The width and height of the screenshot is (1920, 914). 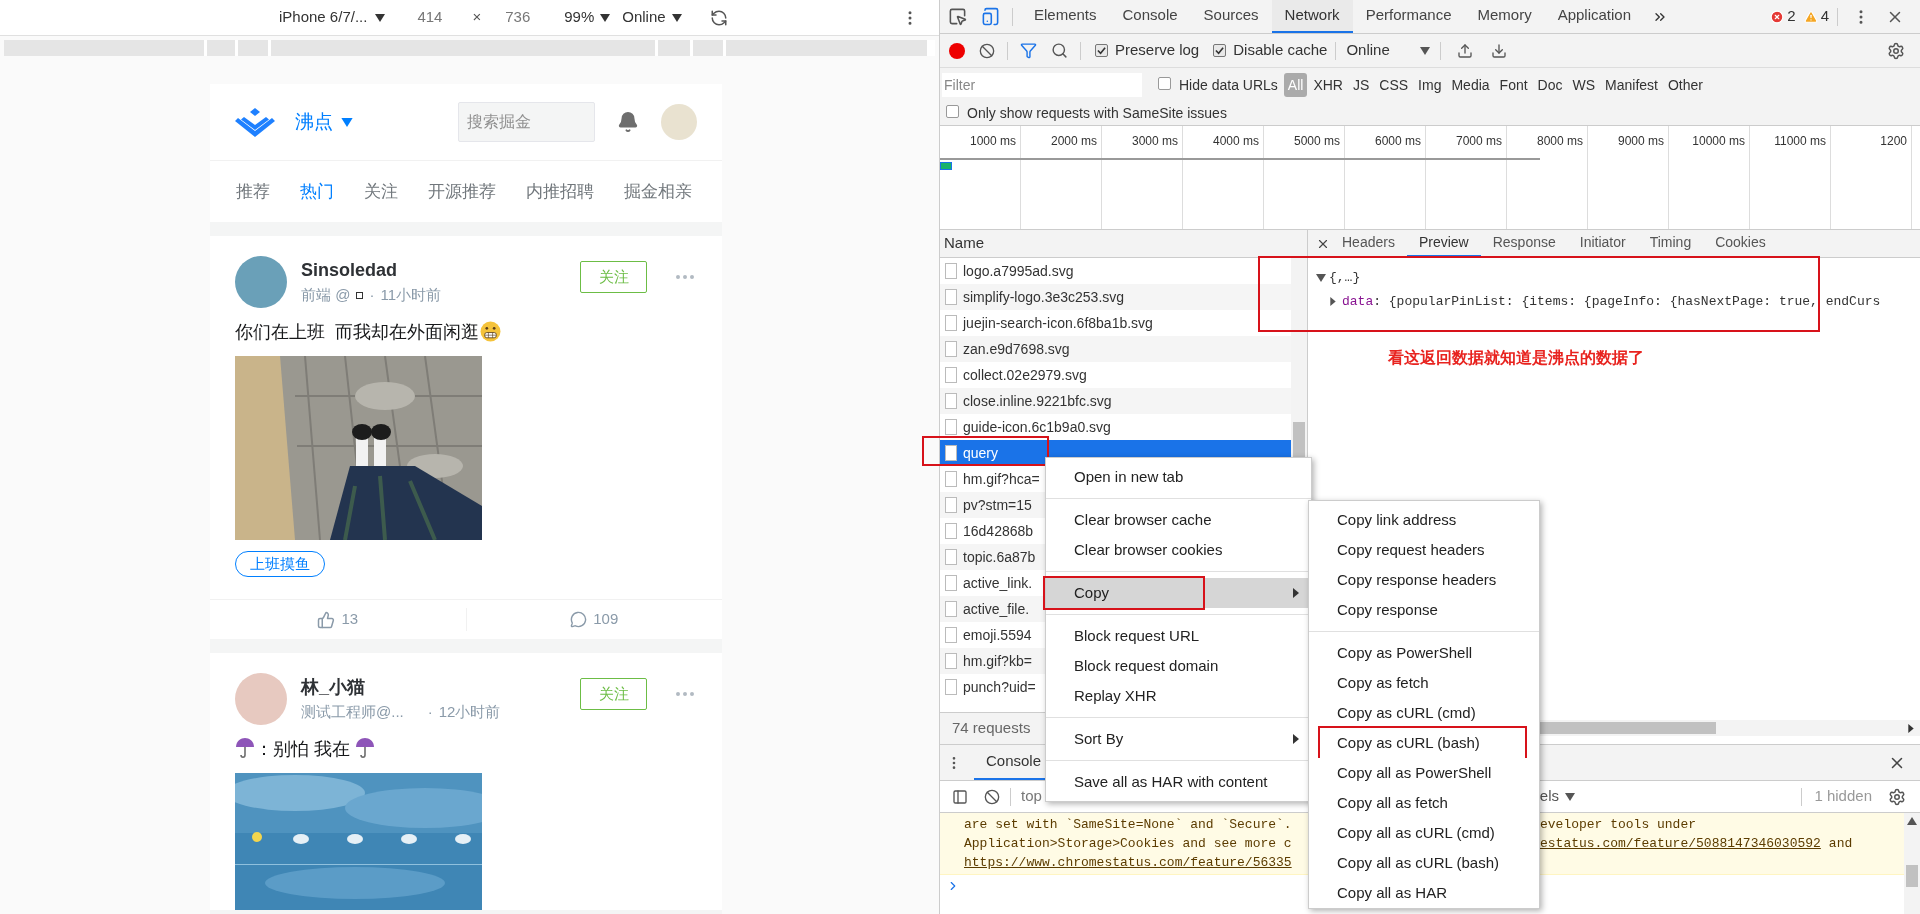 What do you see at coordinates (1499, 50) in the screenshot?
I see `download-icon` at bounding box center [1499, 50].